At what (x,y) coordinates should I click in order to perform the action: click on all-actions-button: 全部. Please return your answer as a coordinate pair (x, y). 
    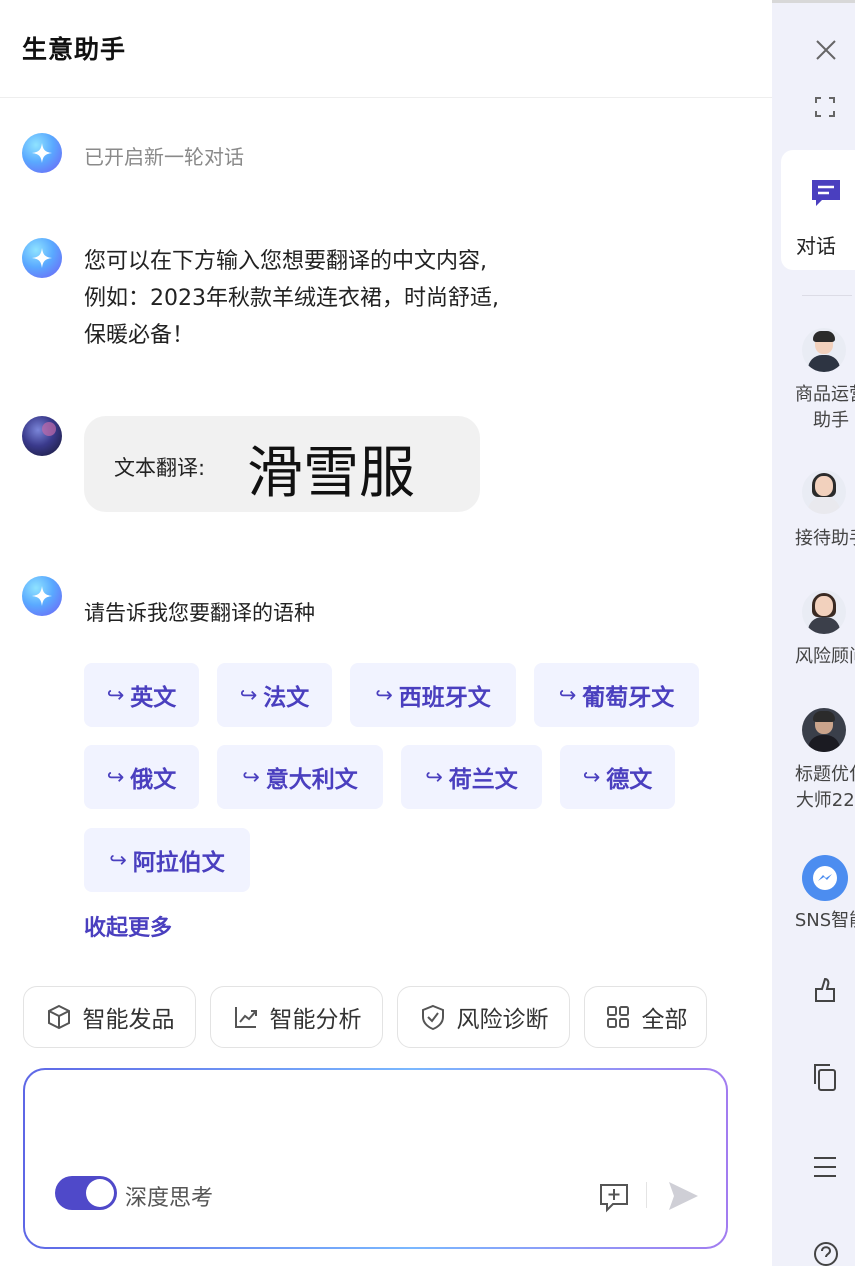
    Looking at the image, I should click on (645, 1017).